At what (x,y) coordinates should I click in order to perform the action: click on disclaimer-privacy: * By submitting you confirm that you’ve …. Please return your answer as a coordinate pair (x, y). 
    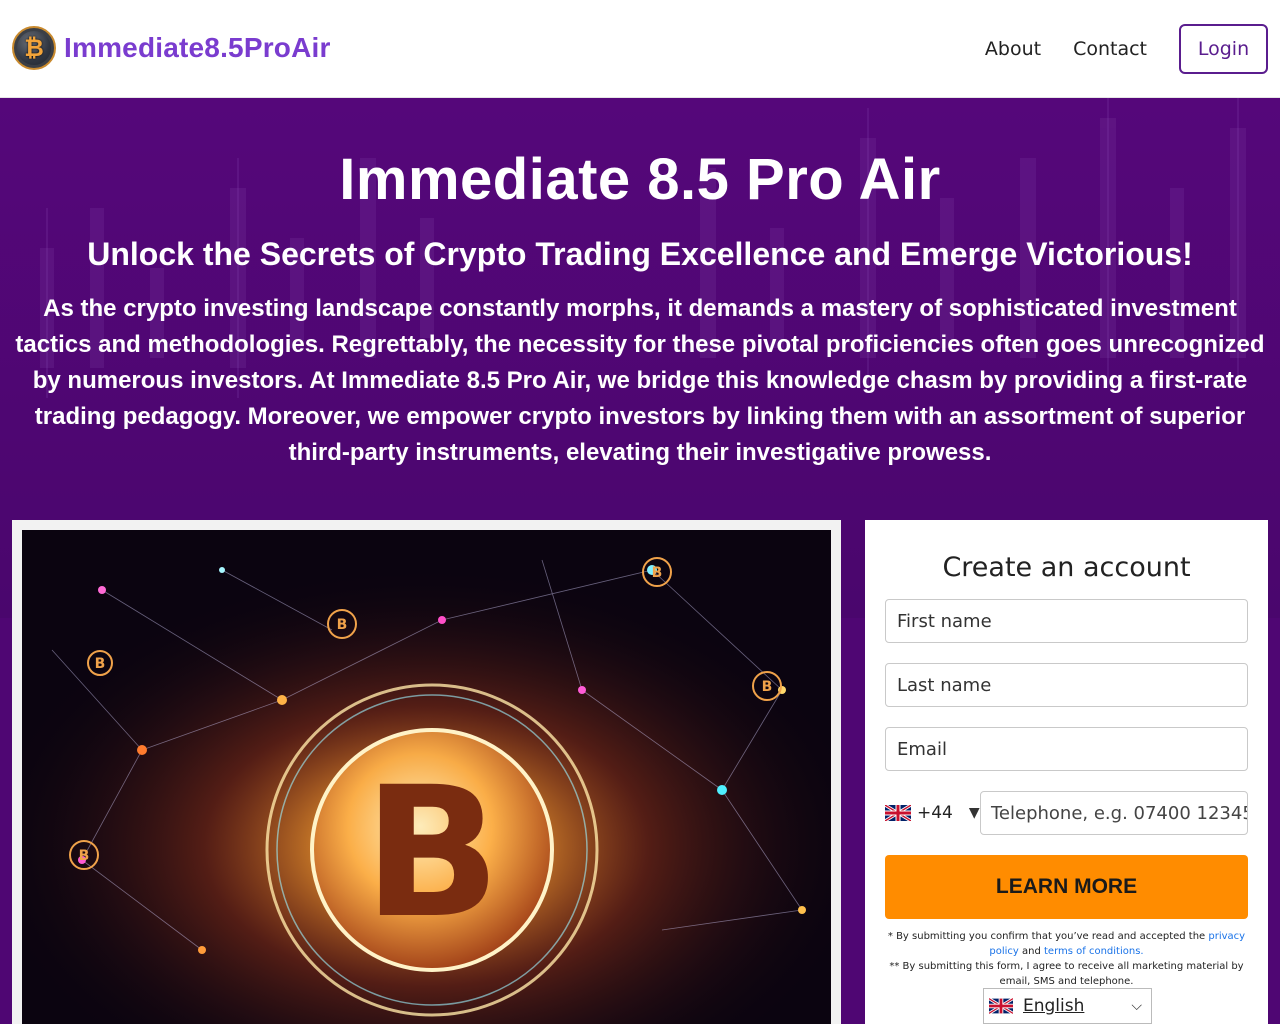
    Looking at the image, I should click on (1066, 944).